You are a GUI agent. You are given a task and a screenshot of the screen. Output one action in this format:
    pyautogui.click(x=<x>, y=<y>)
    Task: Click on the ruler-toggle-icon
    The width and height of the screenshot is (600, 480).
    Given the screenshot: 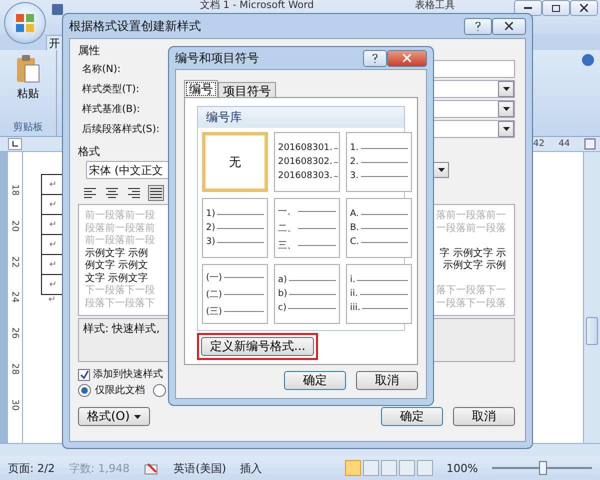 What is the action you would take?
    pyautogui.click(x=590, y=144)
    